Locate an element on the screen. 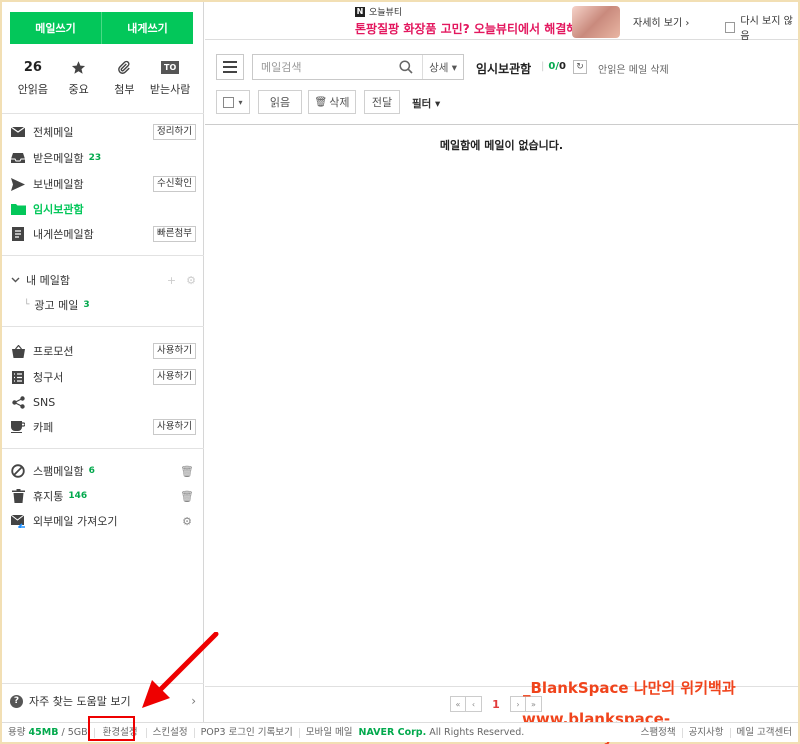 The width and height of the screenshot is (800, 744). search-box: 상세 ▾ is located at coordinates (358, 67).